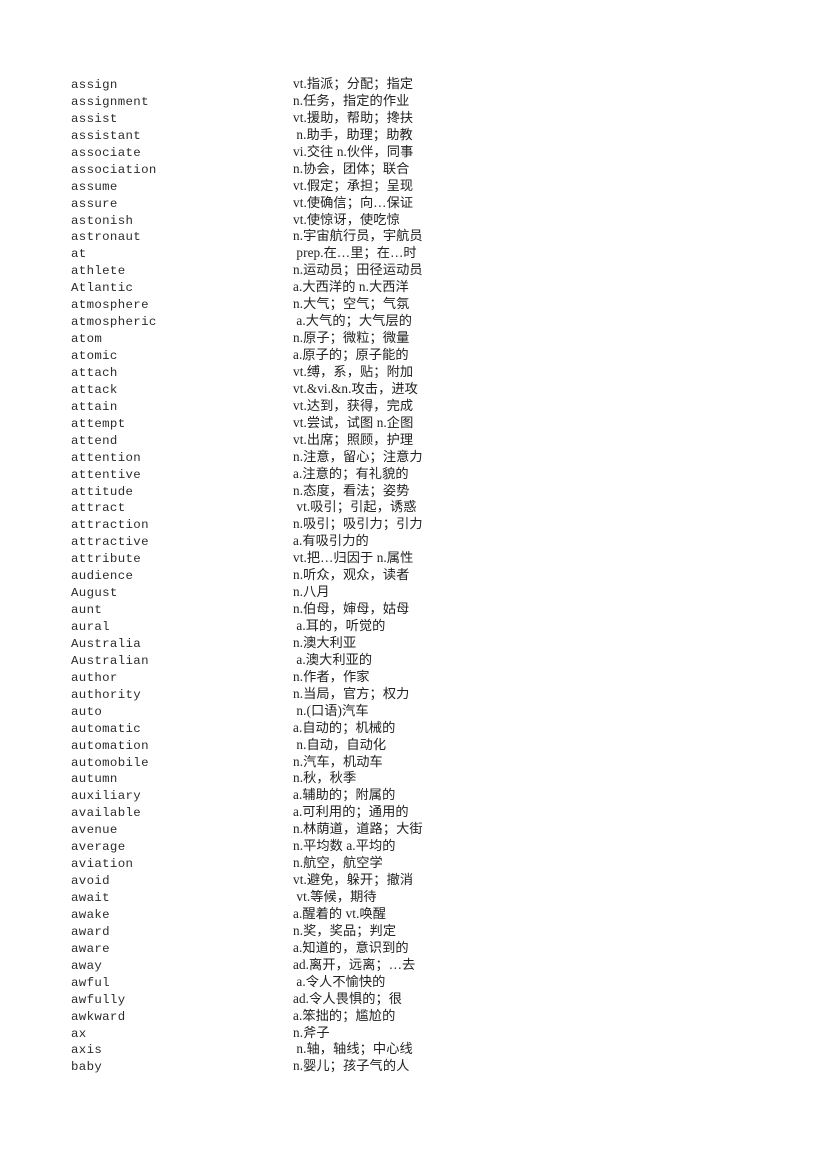 This screenshot has width=827, height=1170. I want to click on vocabulary-entry-row: awfully ad.令人畏惧的；很, so click(281, 999).